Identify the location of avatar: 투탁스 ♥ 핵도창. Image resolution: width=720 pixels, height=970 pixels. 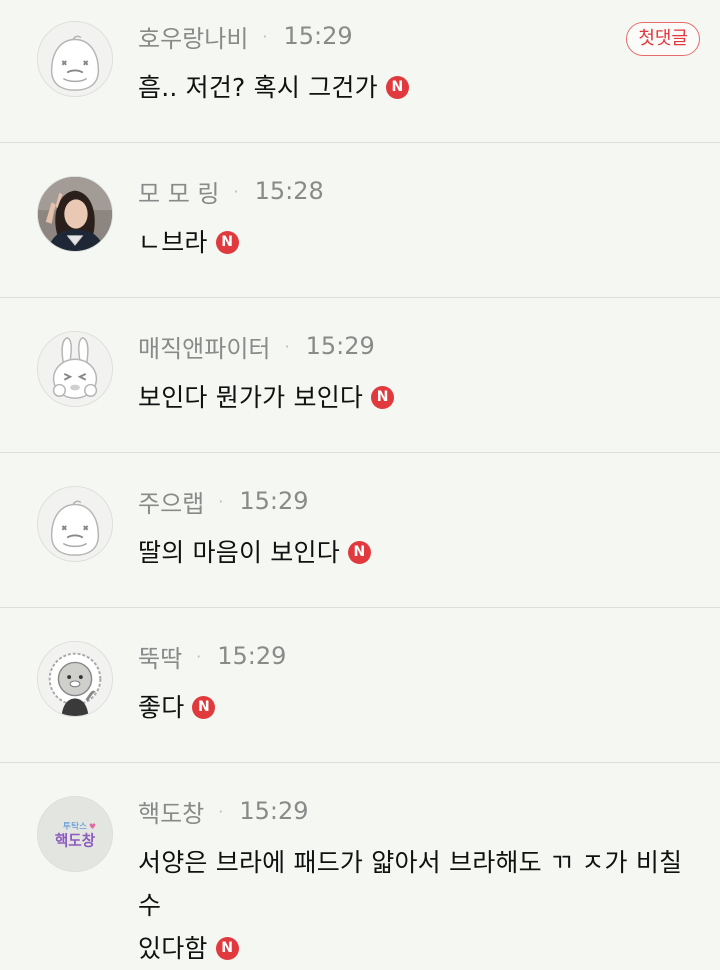
(75, 834).